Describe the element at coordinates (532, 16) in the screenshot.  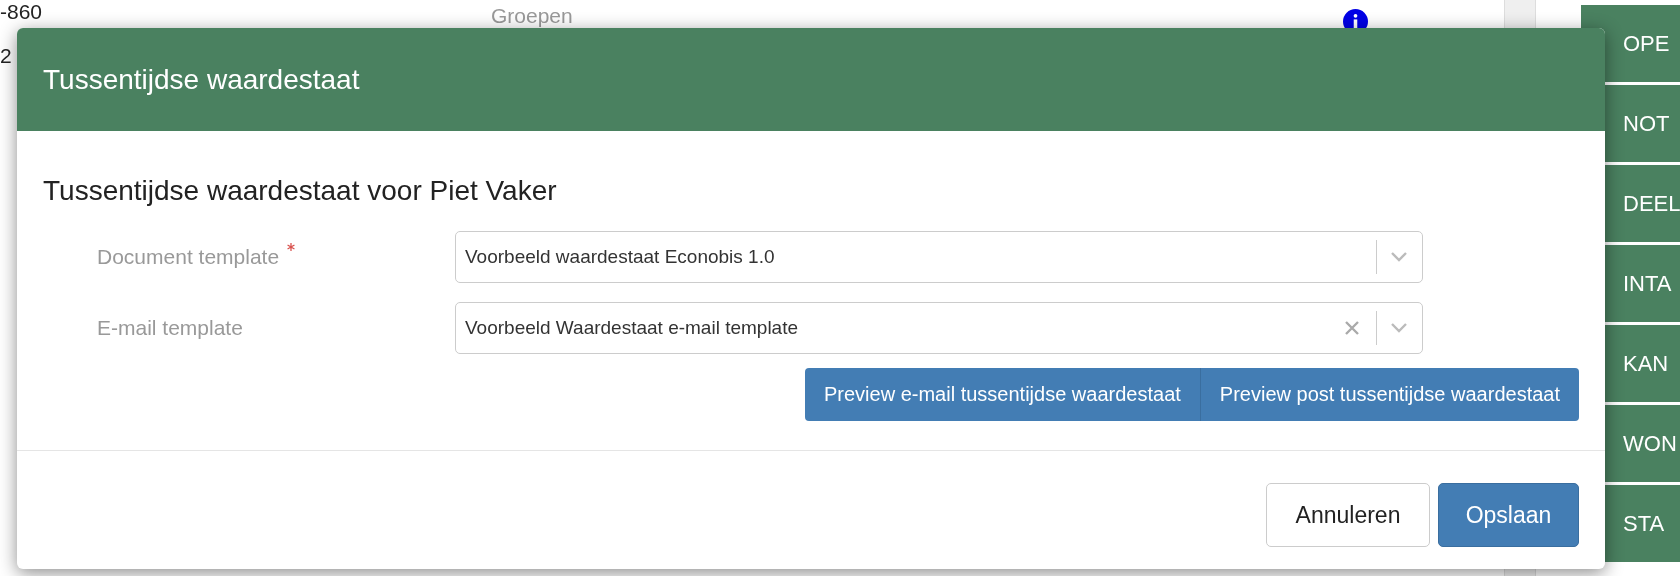
I see `section-label: Groepen` at that location.